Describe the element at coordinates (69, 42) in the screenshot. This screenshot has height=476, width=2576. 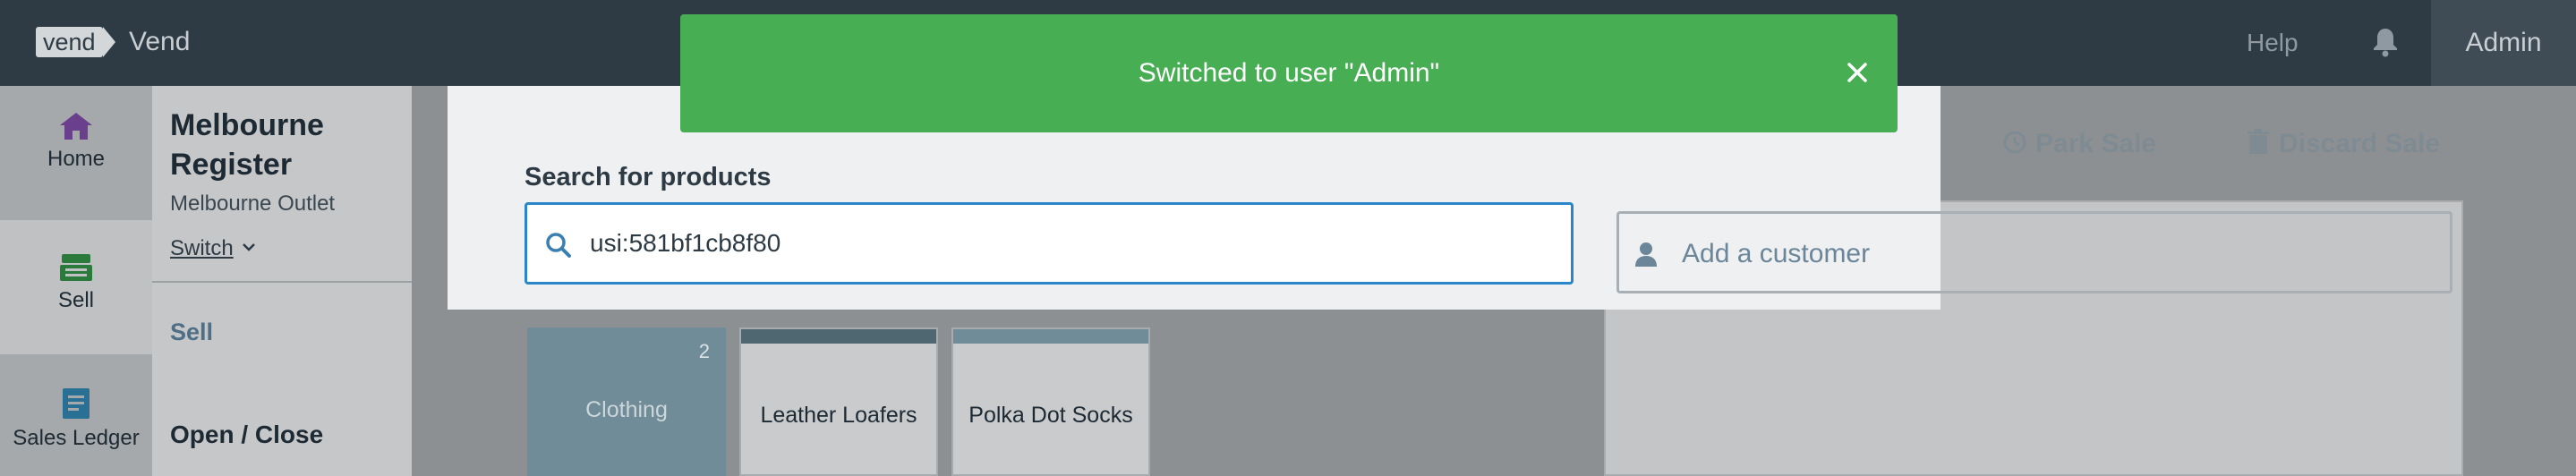
I see `logo-text: vend` at that location.